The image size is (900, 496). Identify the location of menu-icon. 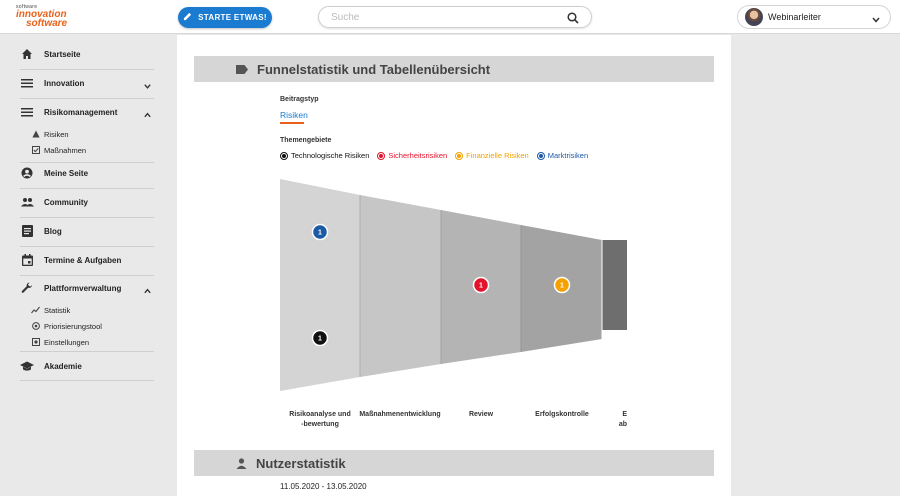
(27, 112).